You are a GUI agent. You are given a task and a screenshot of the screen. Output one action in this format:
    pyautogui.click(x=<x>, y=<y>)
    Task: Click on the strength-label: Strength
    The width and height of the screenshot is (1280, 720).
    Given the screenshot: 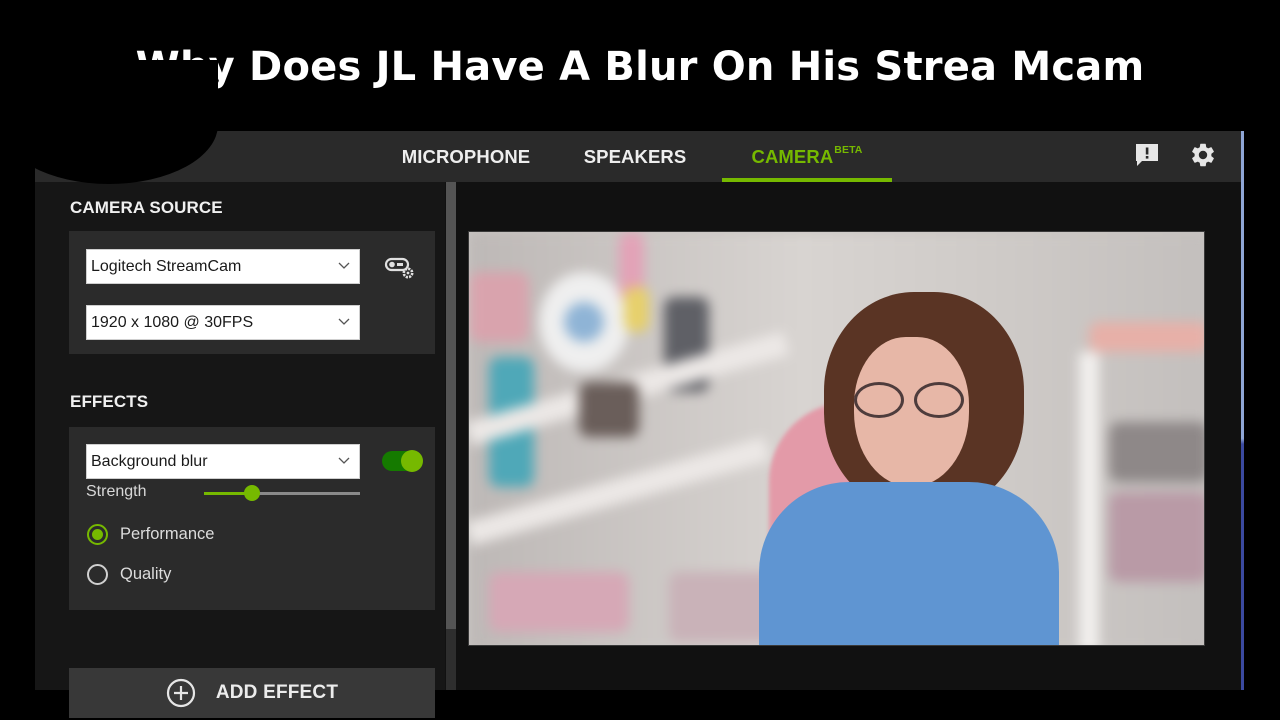 What is the action you would take?
    pyautogui.click(x=116, y=491)
    